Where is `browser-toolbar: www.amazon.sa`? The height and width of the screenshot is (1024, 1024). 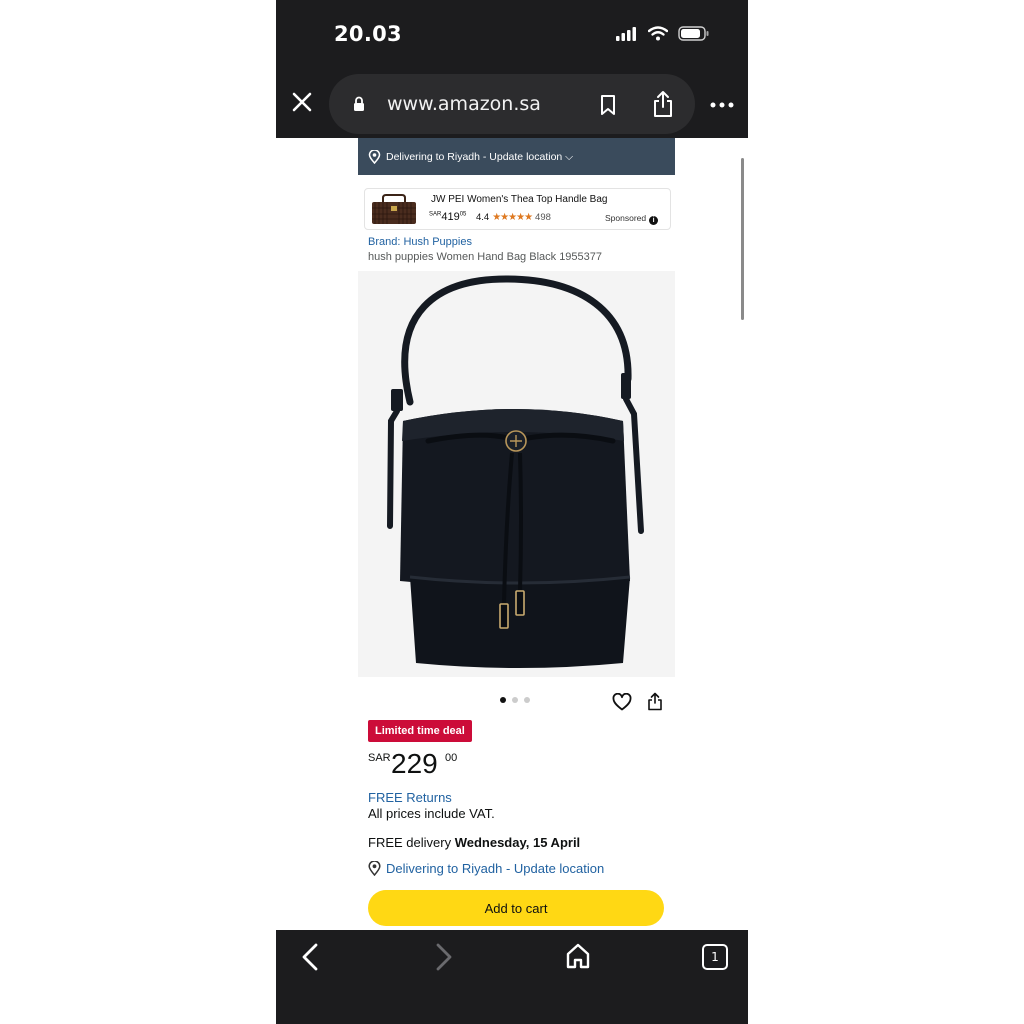 browser-toolbar: www.amazon.sa is located at coordinates (512, 105).